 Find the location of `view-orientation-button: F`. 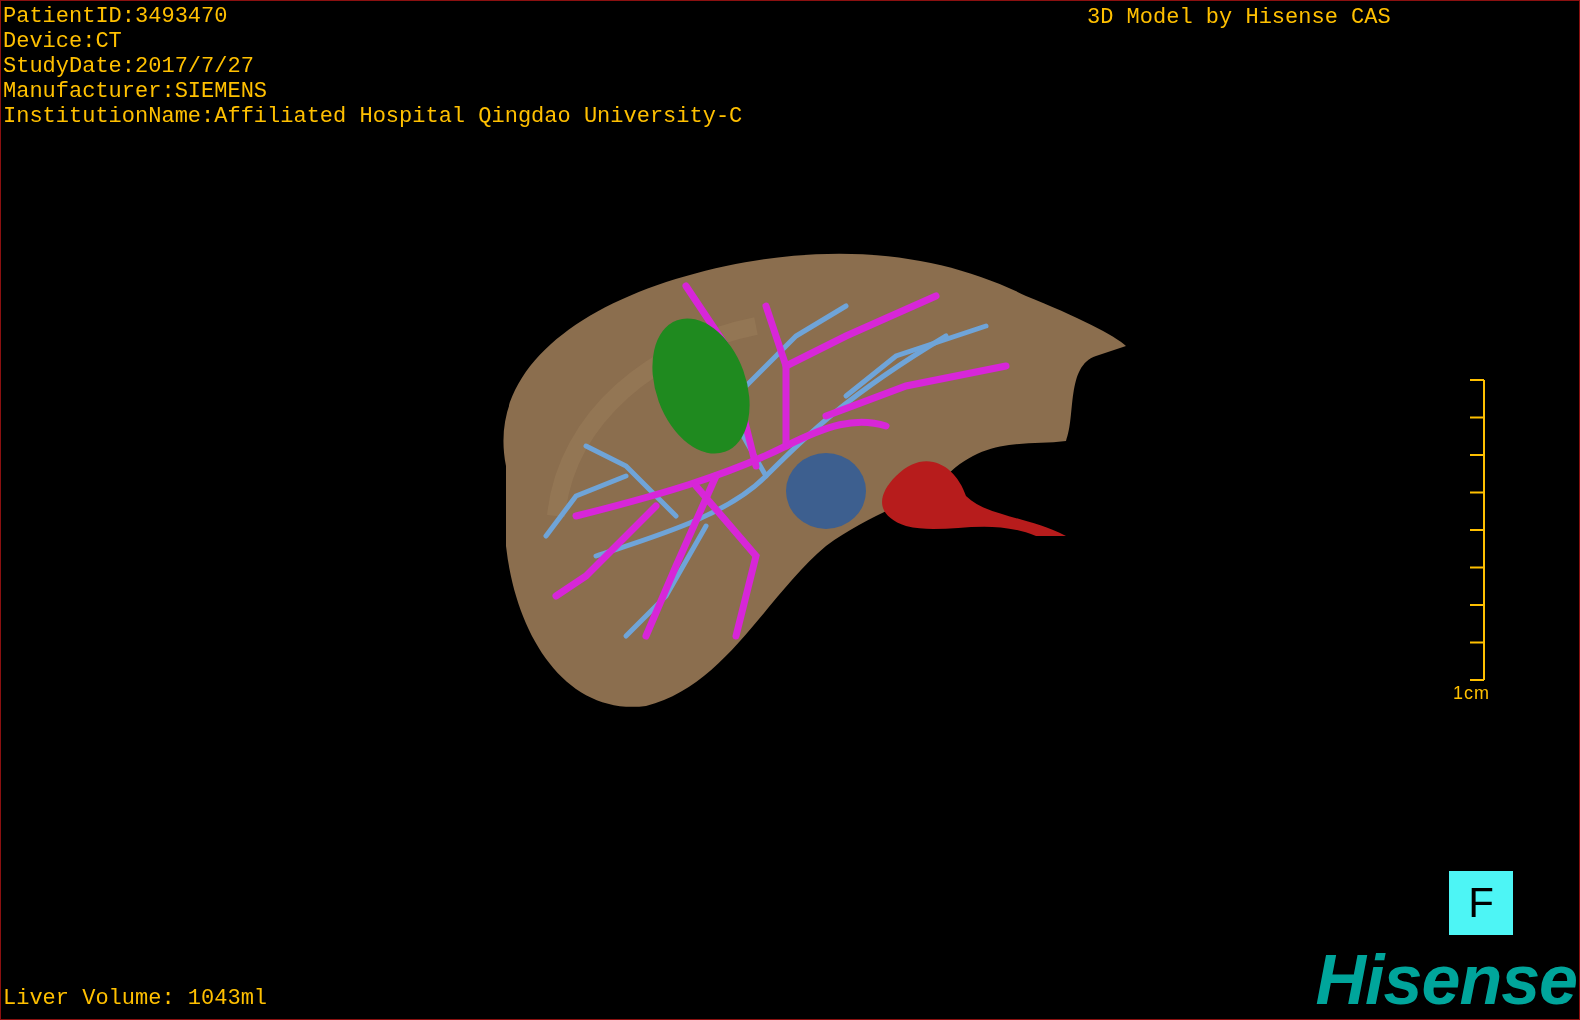

view-orientation-button: F is located at coordinates (1481, 903).